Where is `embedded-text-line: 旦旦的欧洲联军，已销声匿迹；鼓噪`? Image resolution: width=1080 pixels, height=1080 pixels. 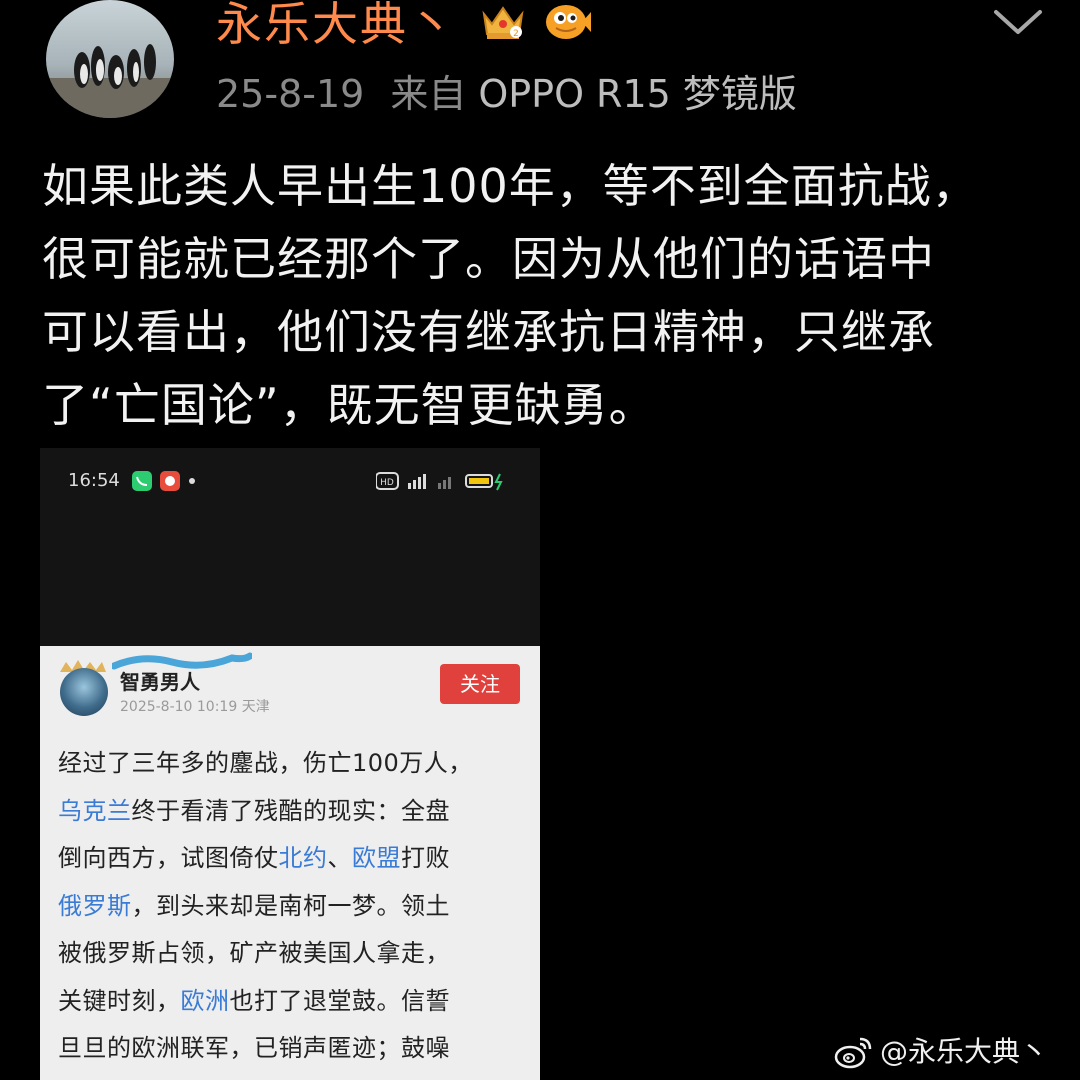
embedded-text-line: 旦旦的欧洲联军，已销声匿迹；鼓噪 is located at coordinates (293, 1049).